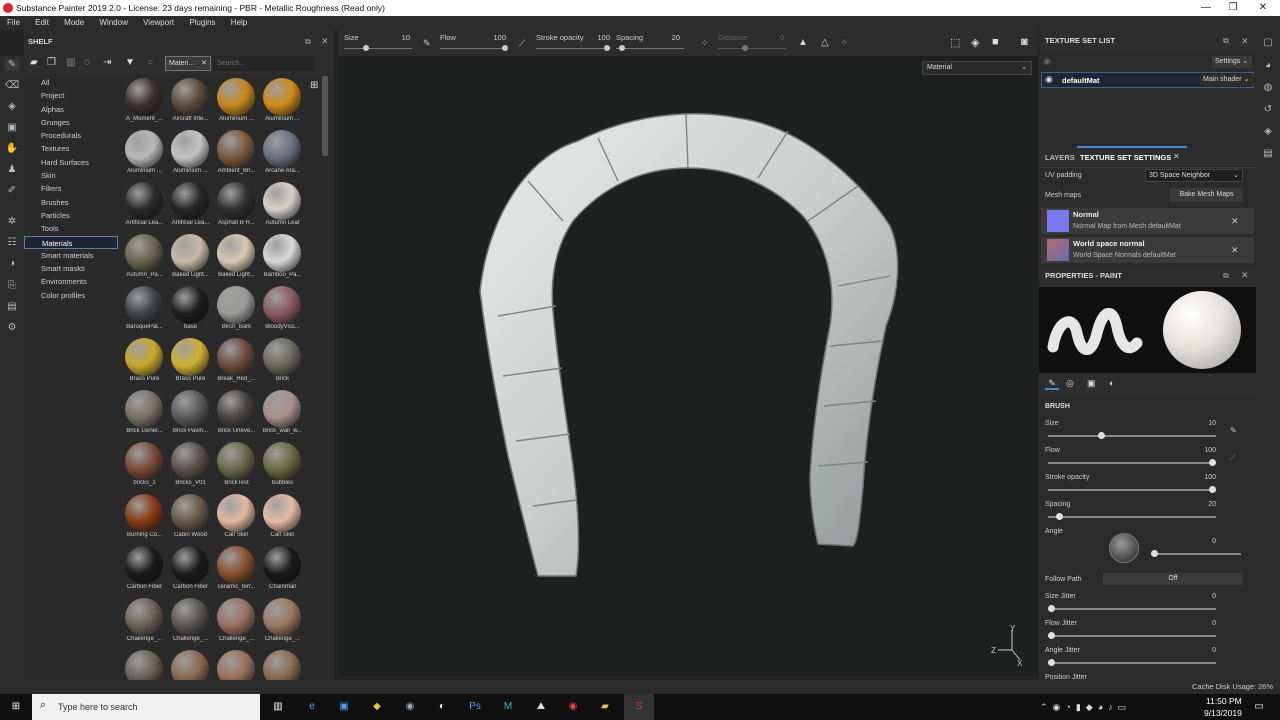  What do you see at coordinates (1173, 579) in the screenshot?
I see `follow-path-toggle: Off` at bounding box center [1173, 579].